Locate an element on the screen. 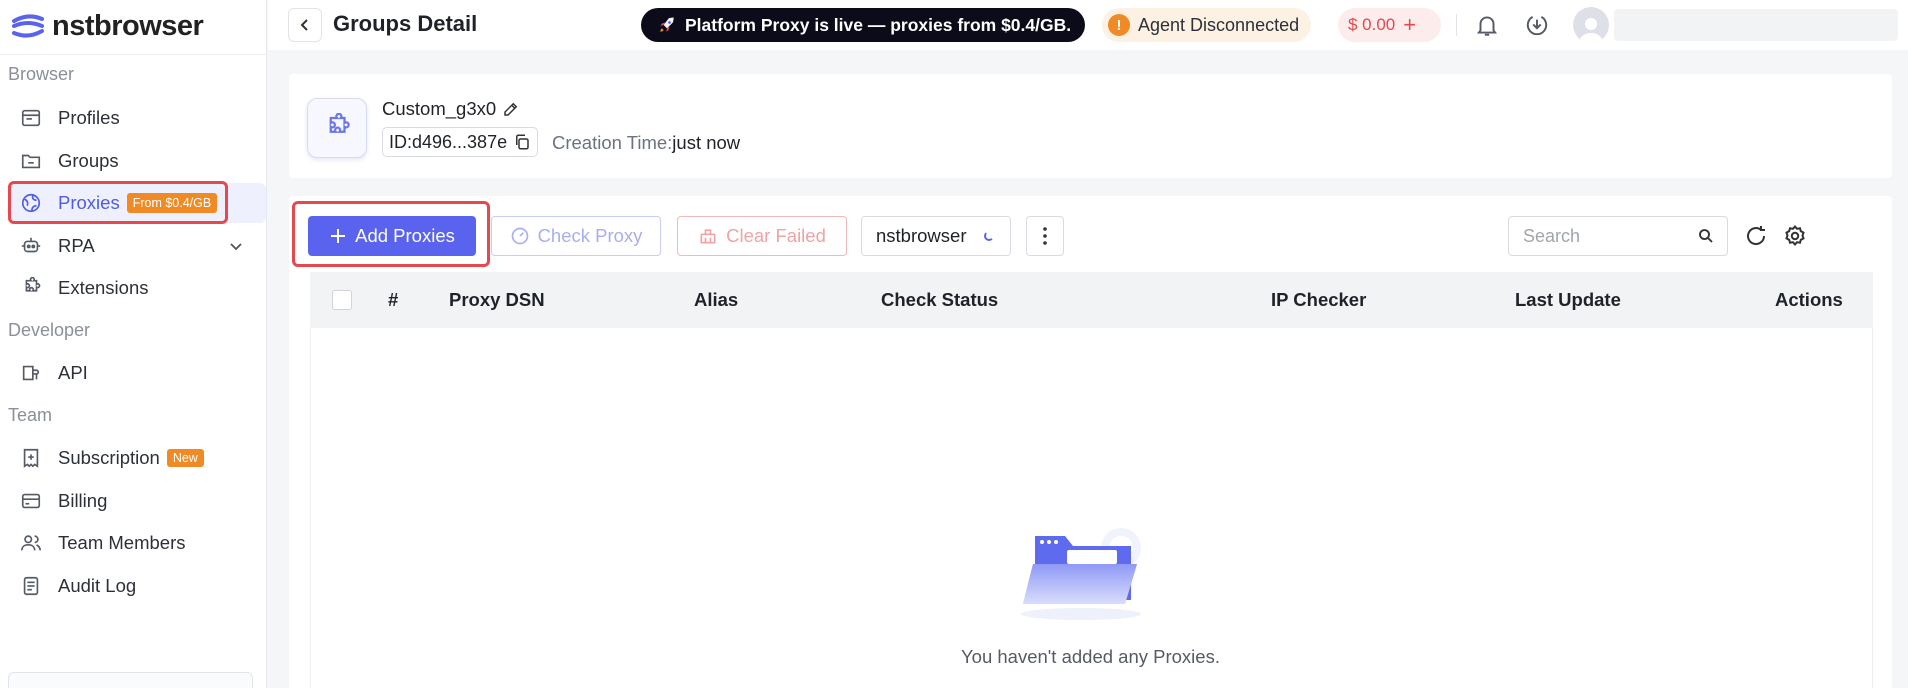 Image resolution: width=1908 pixels, height=688 pixels. group-id: ID:d496...387e is located at coordinates (448, 141).